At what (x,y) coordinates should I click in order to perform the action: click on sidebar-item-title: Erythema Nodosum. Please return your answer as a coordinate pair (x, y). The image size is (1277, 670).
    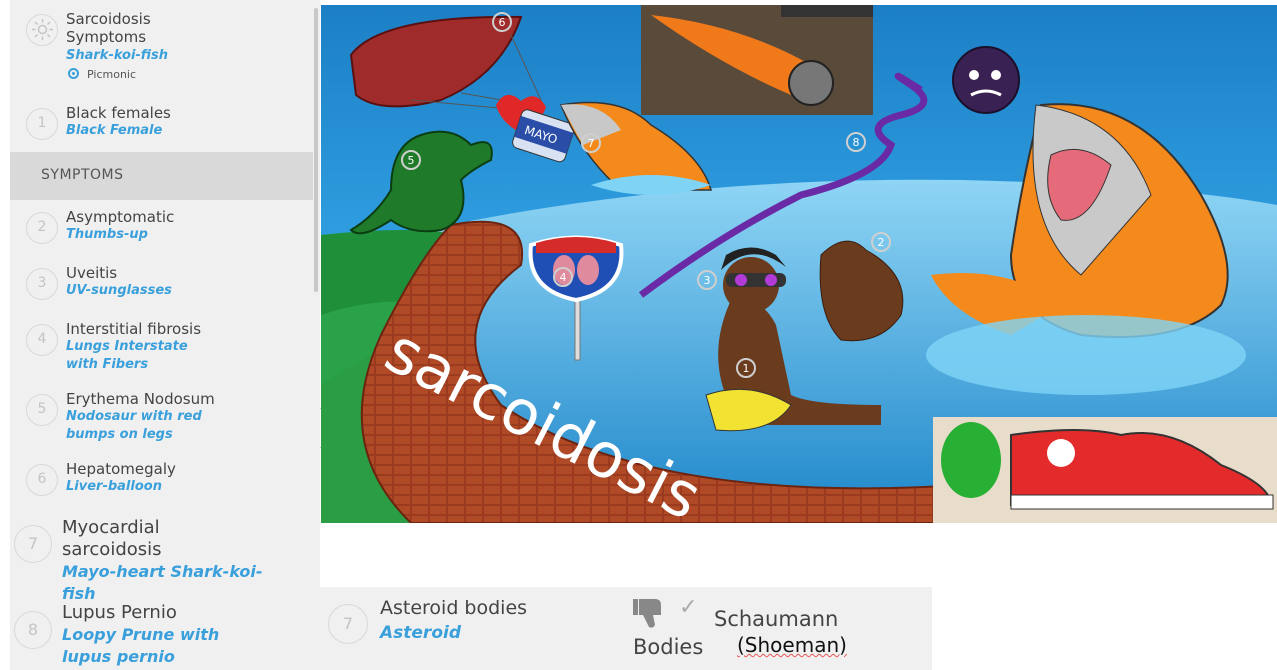
    Looking at the image, I should click on (140, 399).